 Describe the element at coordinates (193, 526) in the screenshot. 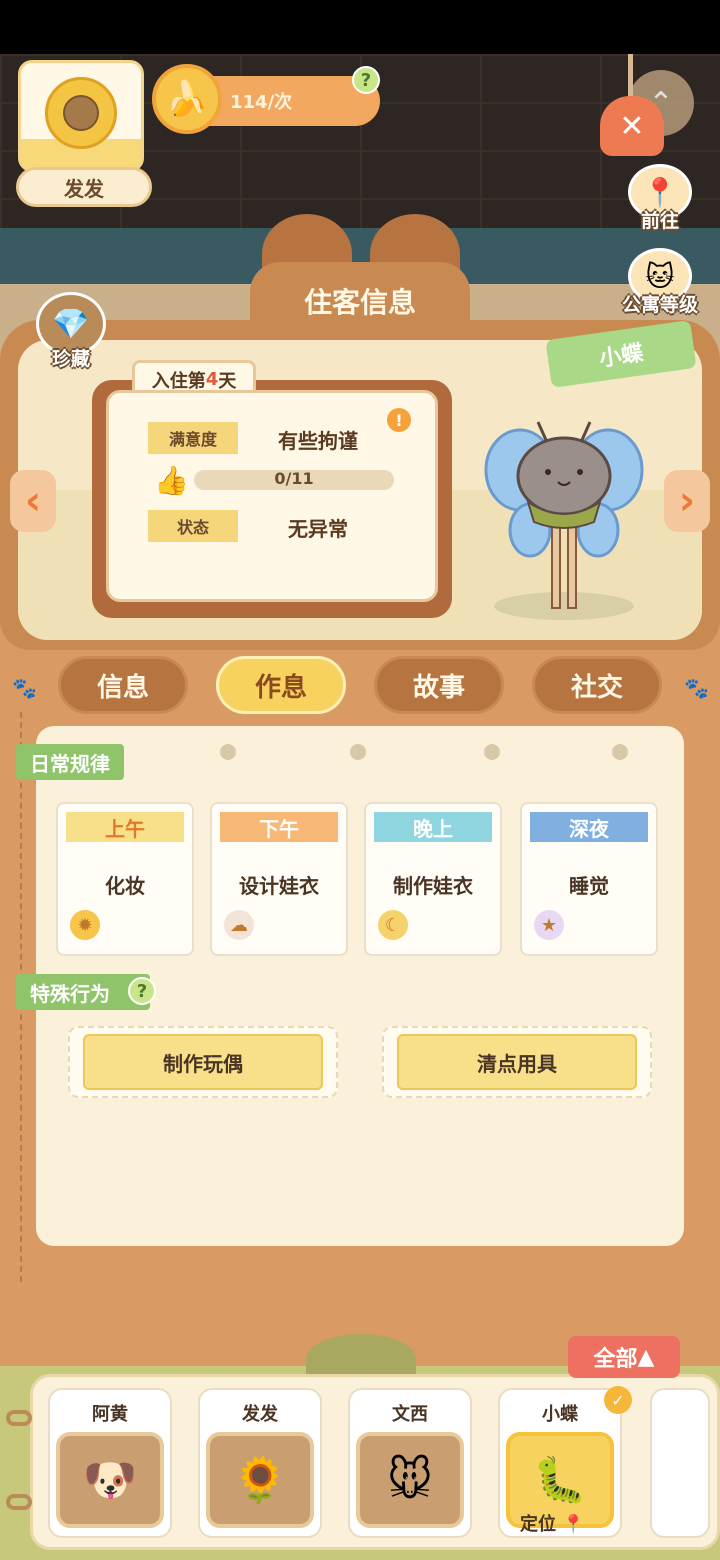

I see `status-label: 状态` at that location.